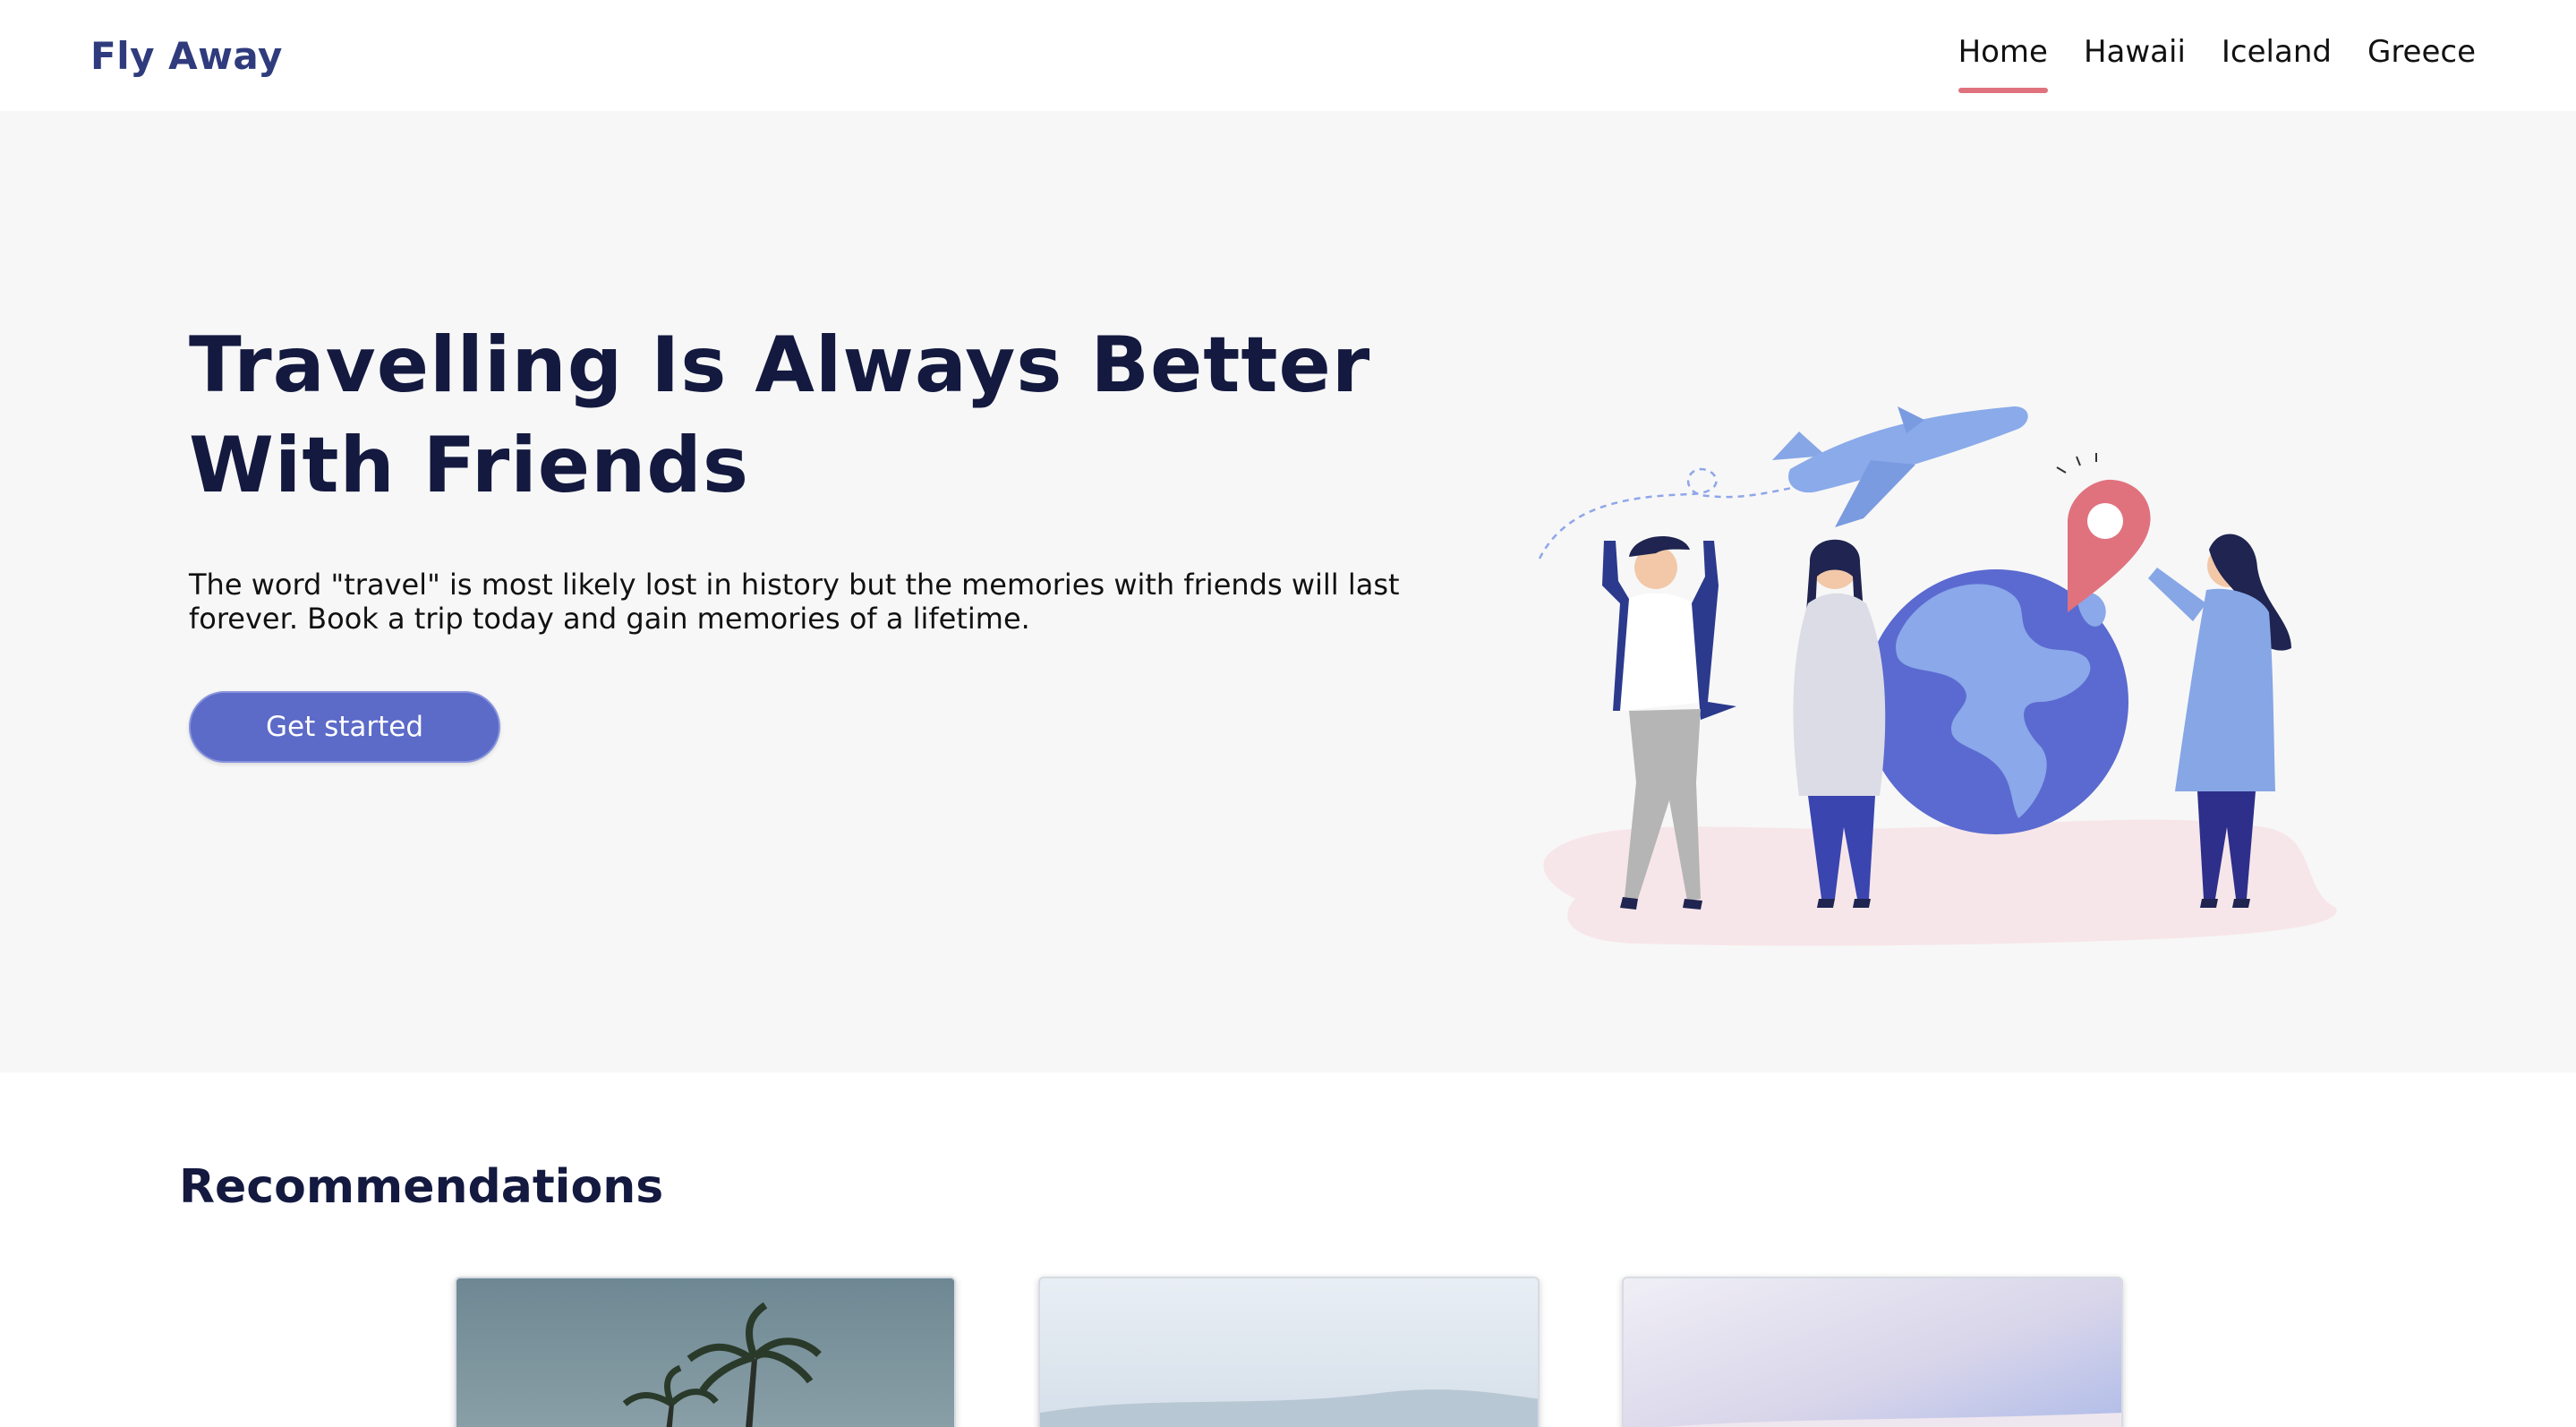 This screenshot has height=1427, width=2576. Describe the element at coordinates (186, 56) in the screenshot. I see `brand-logo: Fly Away` at that location.